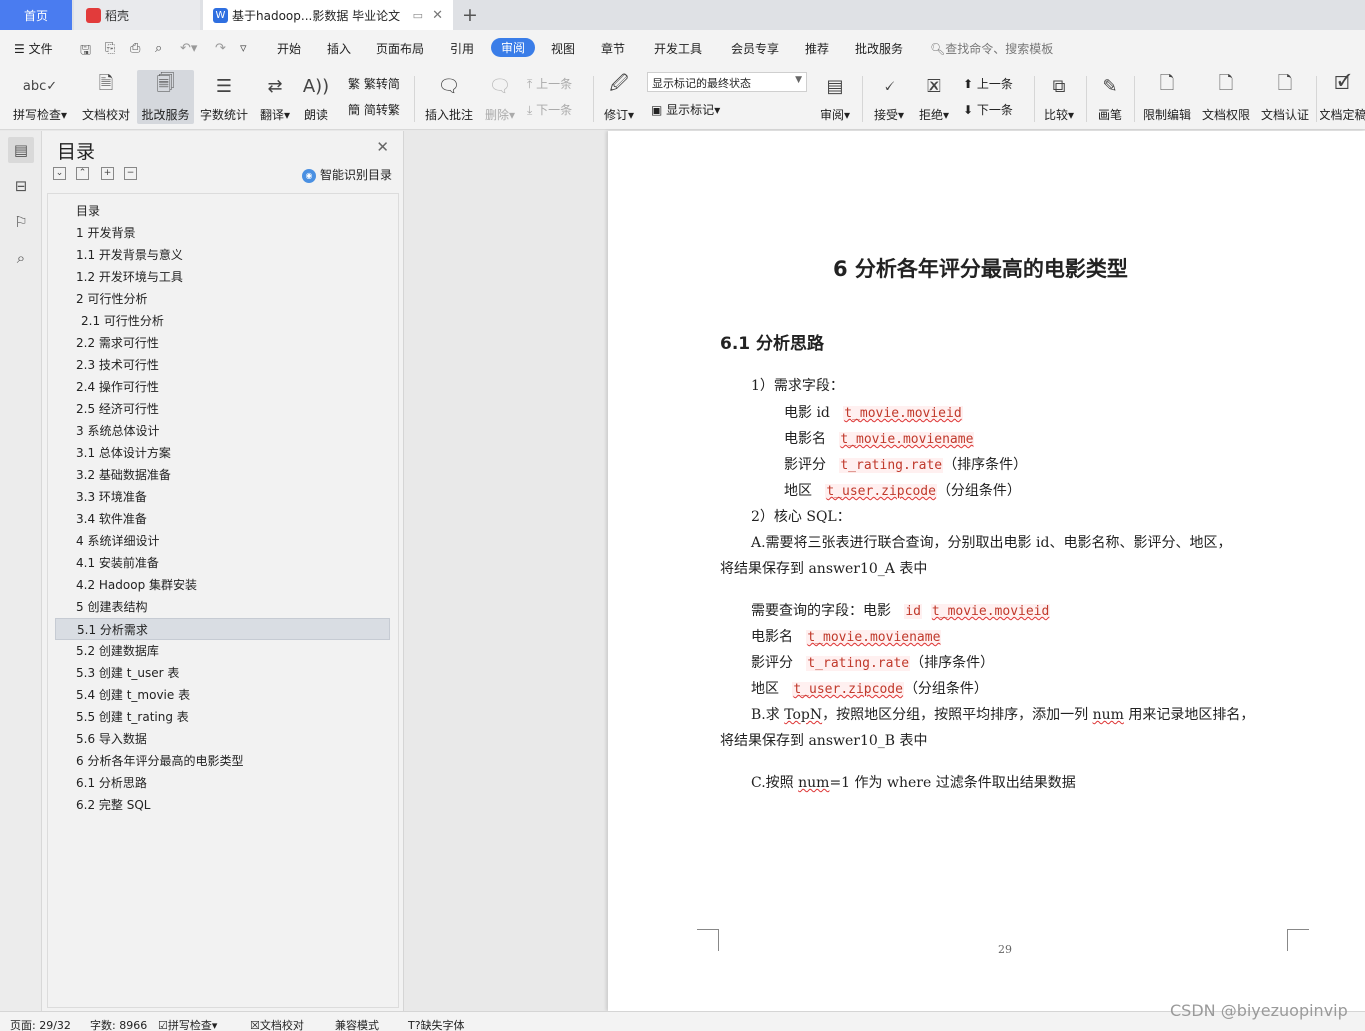 This screenshot has height=1031, width=1365. Describe the element at coordinates (934, 97) in the screenshot. I see `reject-button: 🗷 拒绝▾` at that location.